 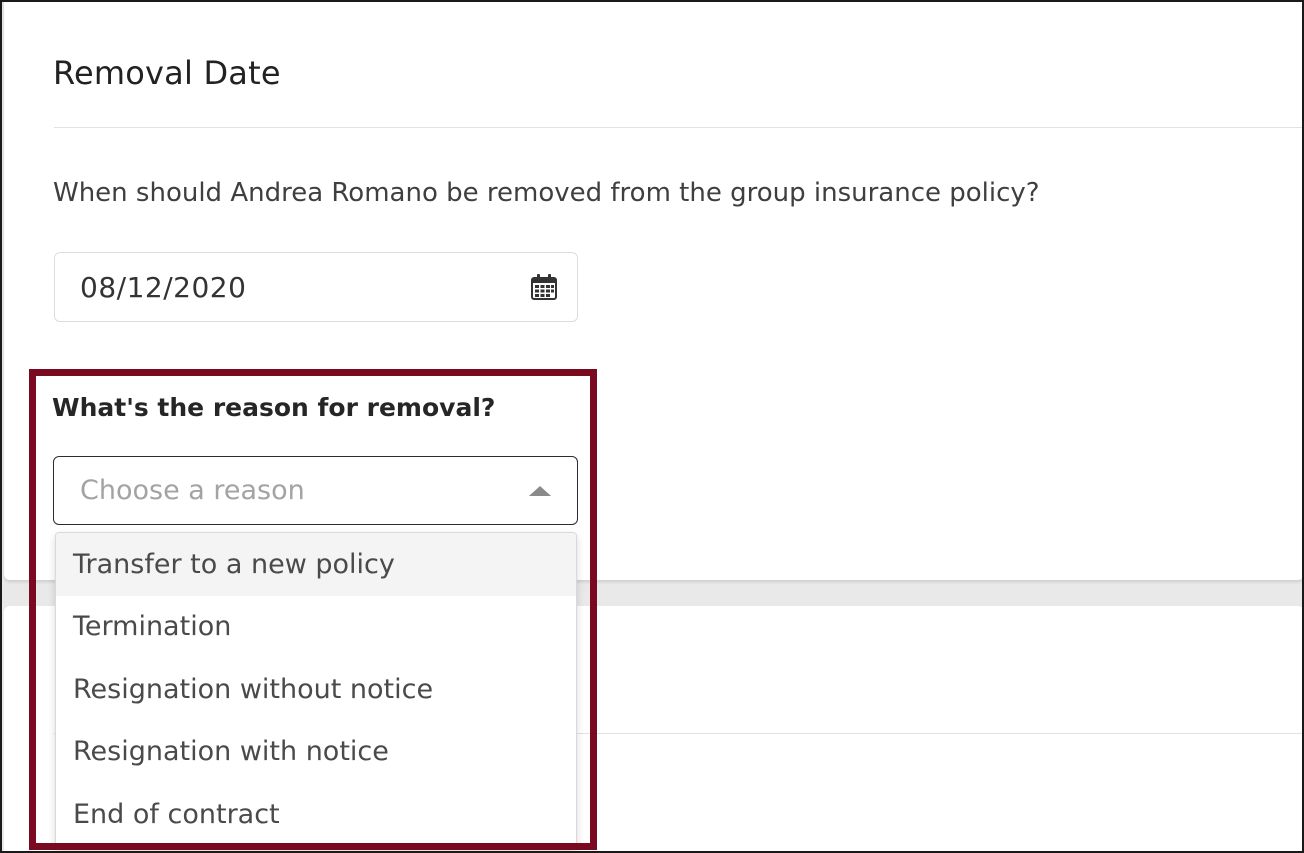 What do you see at coordinates (316, 814) in the screenshot?
I see `option-end-of-contract: End of contract` at bounding box center [316, 814].